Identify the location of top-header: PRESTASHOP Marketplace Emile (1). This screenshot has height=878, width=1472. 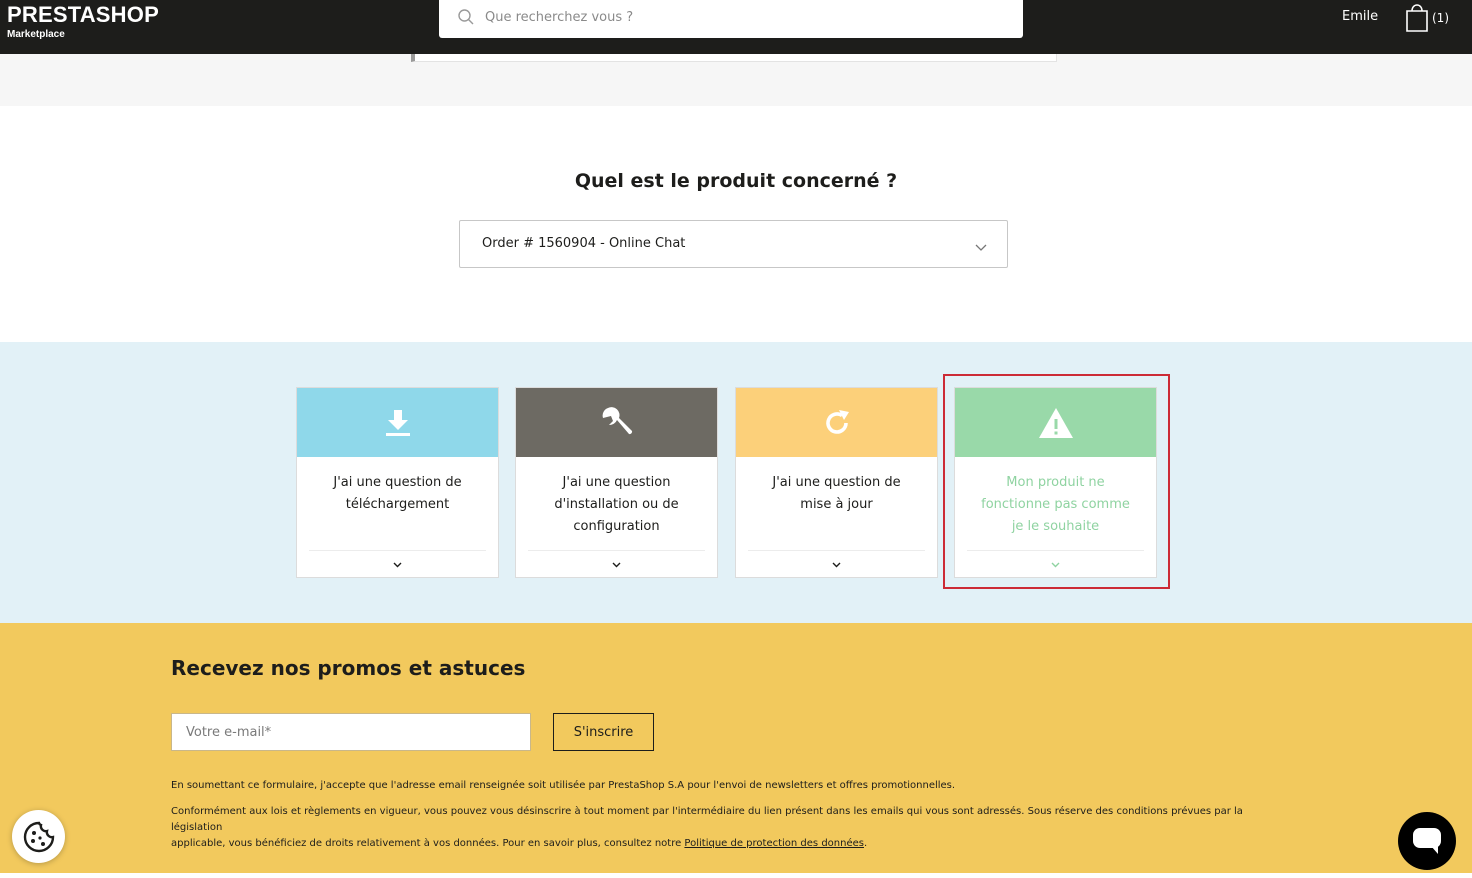
(736, 27).